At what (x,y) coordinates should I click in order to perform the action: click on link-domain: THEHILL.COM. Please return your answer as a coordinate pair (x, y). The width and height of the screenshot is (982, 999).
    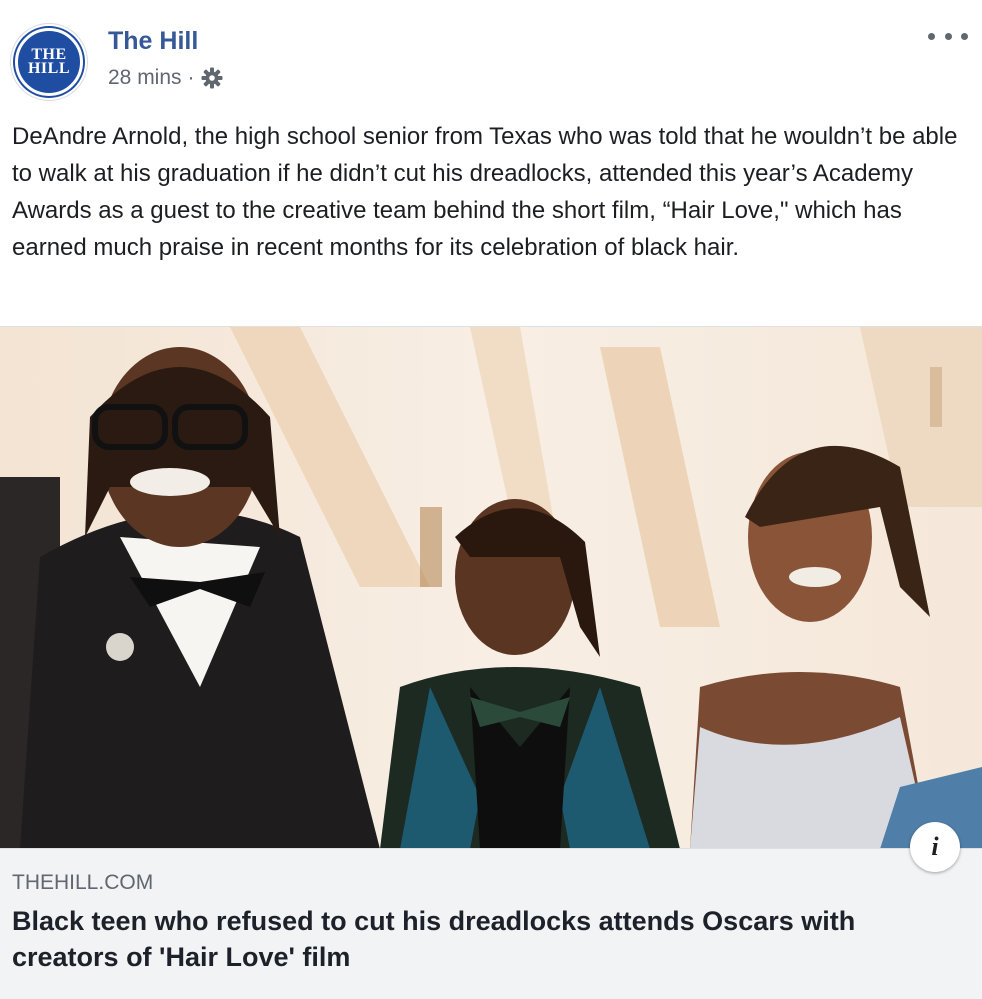
    Looking at the image, I should click on (83, 882).